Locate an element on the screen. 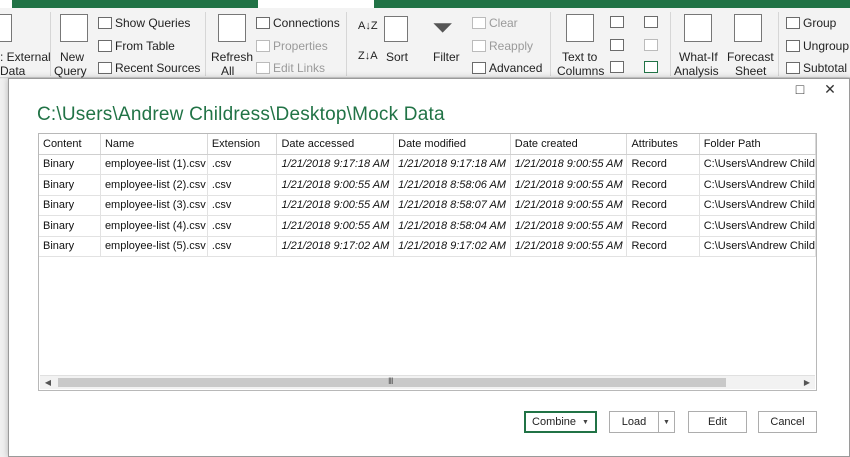 This screenshot has width=850, height=457. advanced-button: Advanced is located at coordinates (507, 68).